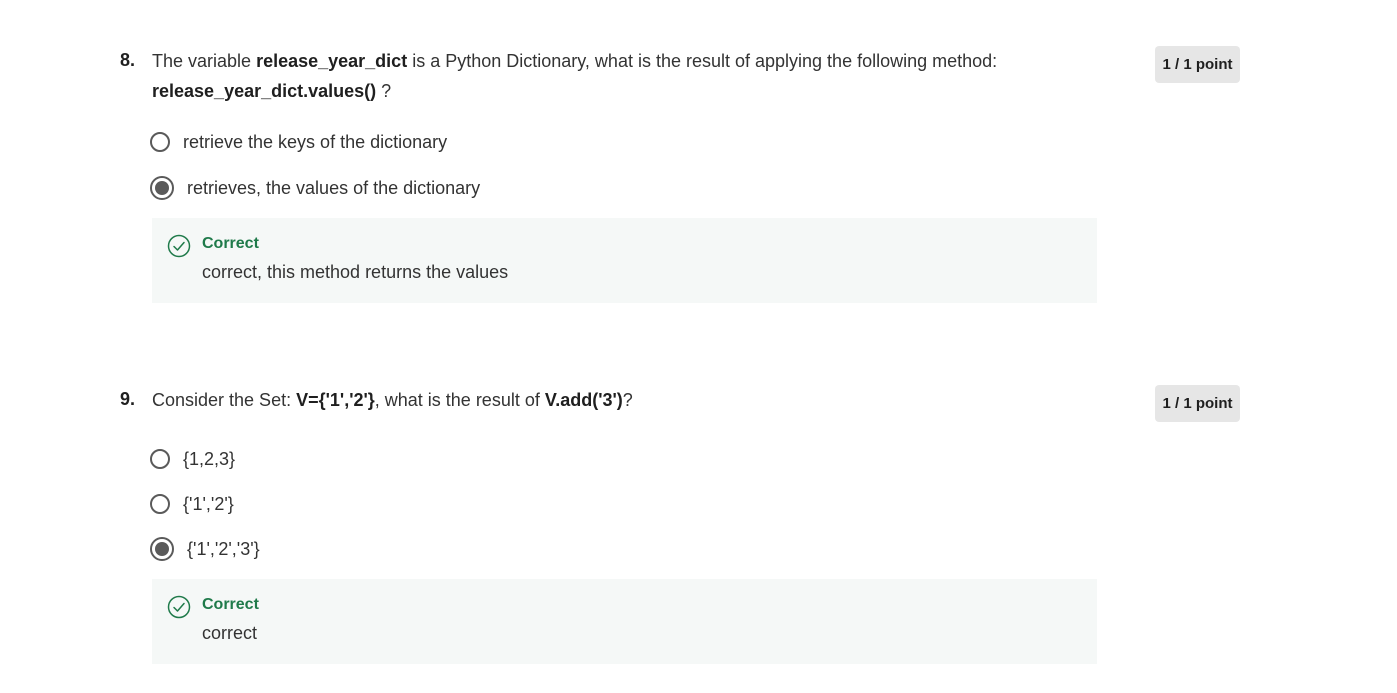  I want to click on question-text-part: The variable, so click(204, 61).